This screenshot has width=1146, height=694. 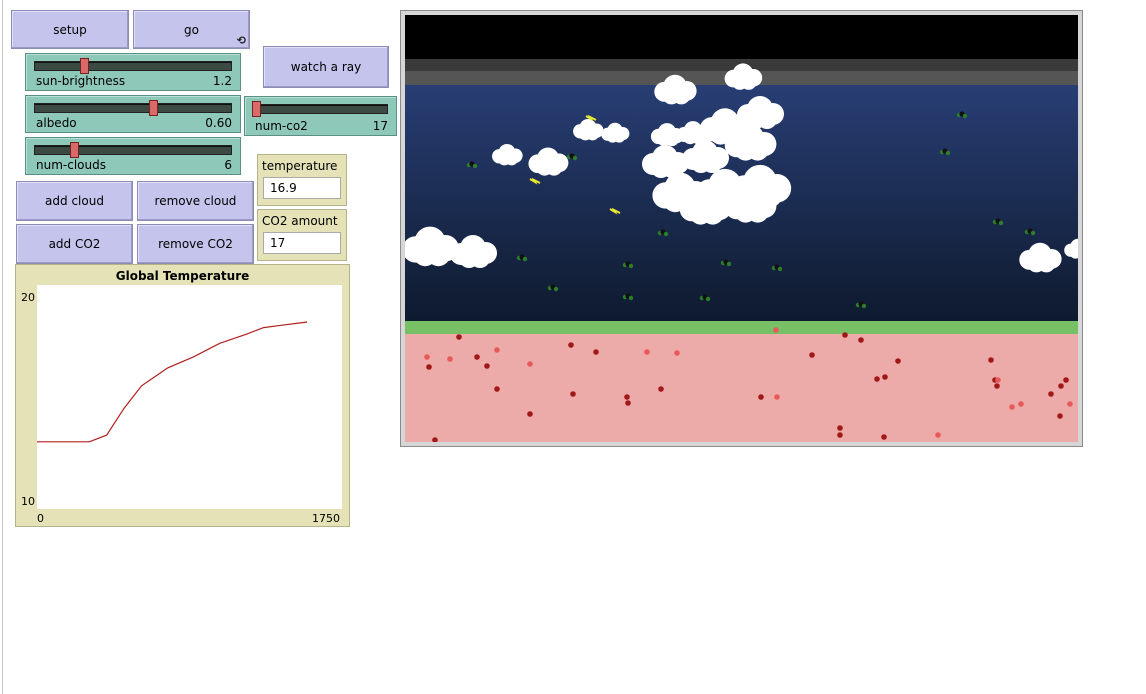 What do you see at coordinates (133, 114) in the screenshot?
I see `albedo-slider: albedo 0.60` at bounding box center [133, 114].